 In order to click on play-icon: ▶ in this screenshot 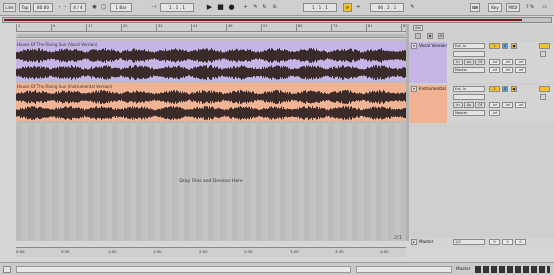, I will do `click(209, 7)`.